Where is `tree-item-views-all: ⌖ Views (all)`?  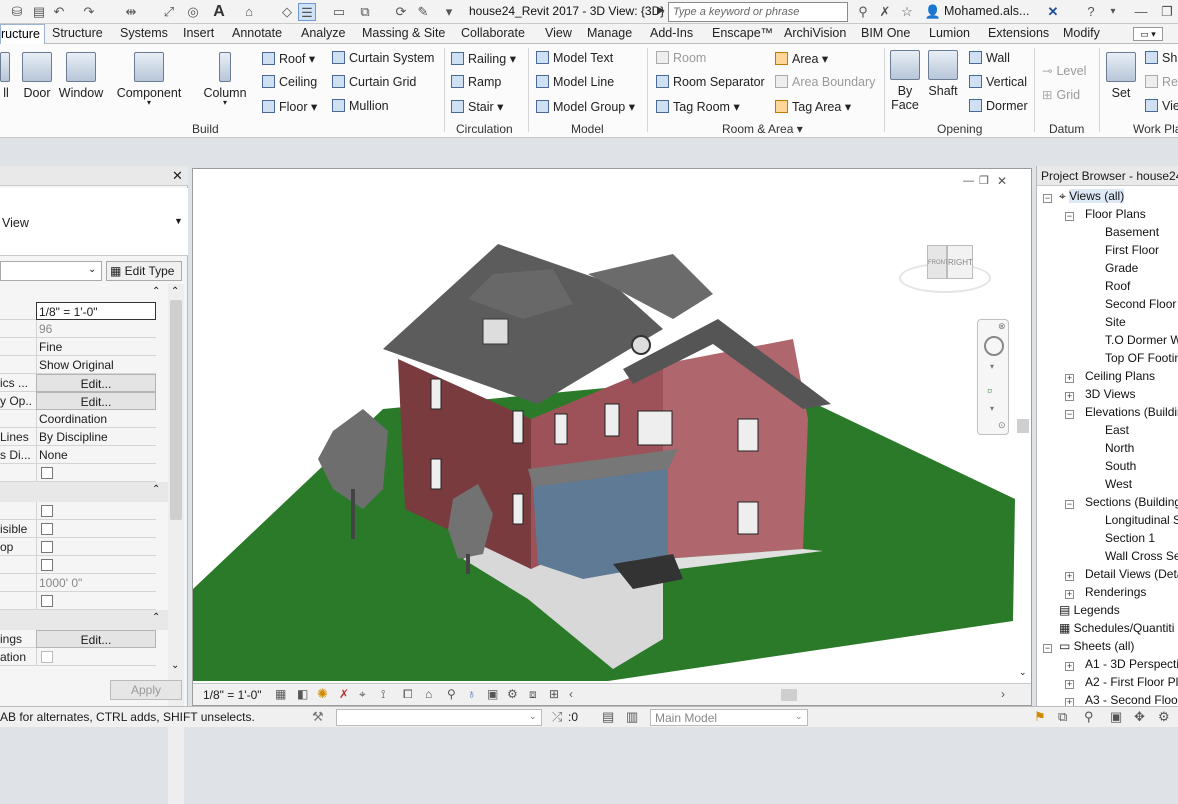 tree-item-views-all: ⌖ Views (all) is located at coordinates (1092, 196).